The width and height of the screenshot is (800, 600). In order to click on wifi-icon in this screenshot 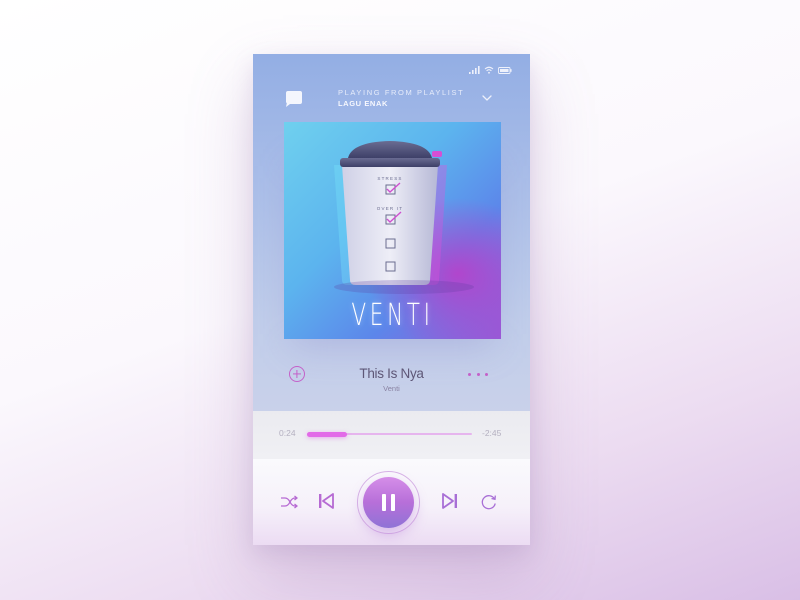, I will do `click(489, 70)`.